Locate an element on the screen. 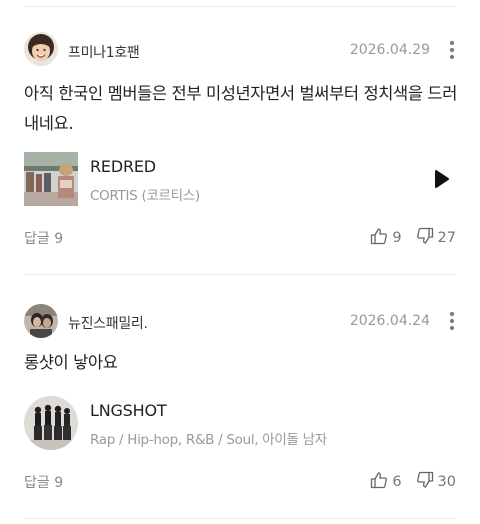 The width and height of the screenshot is (480, 524). bottom-divider is located at coordinates (240, 518).